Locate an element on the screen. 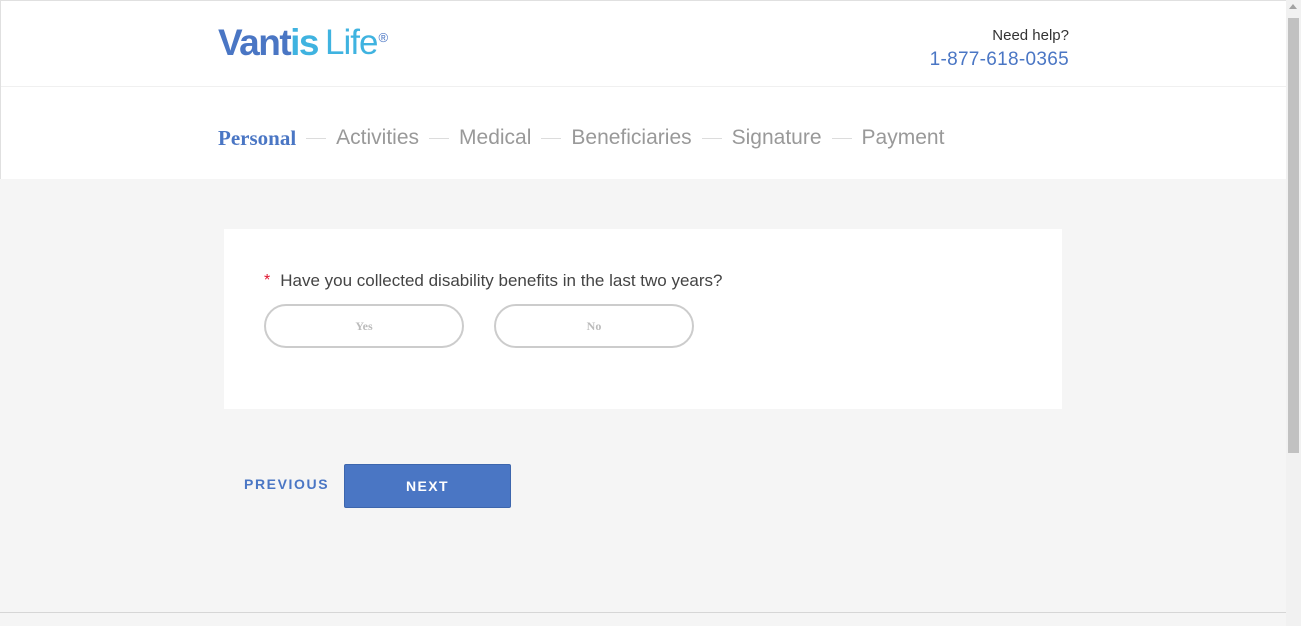  logo-text-vant: Vant is located at coordinates (255, 42).